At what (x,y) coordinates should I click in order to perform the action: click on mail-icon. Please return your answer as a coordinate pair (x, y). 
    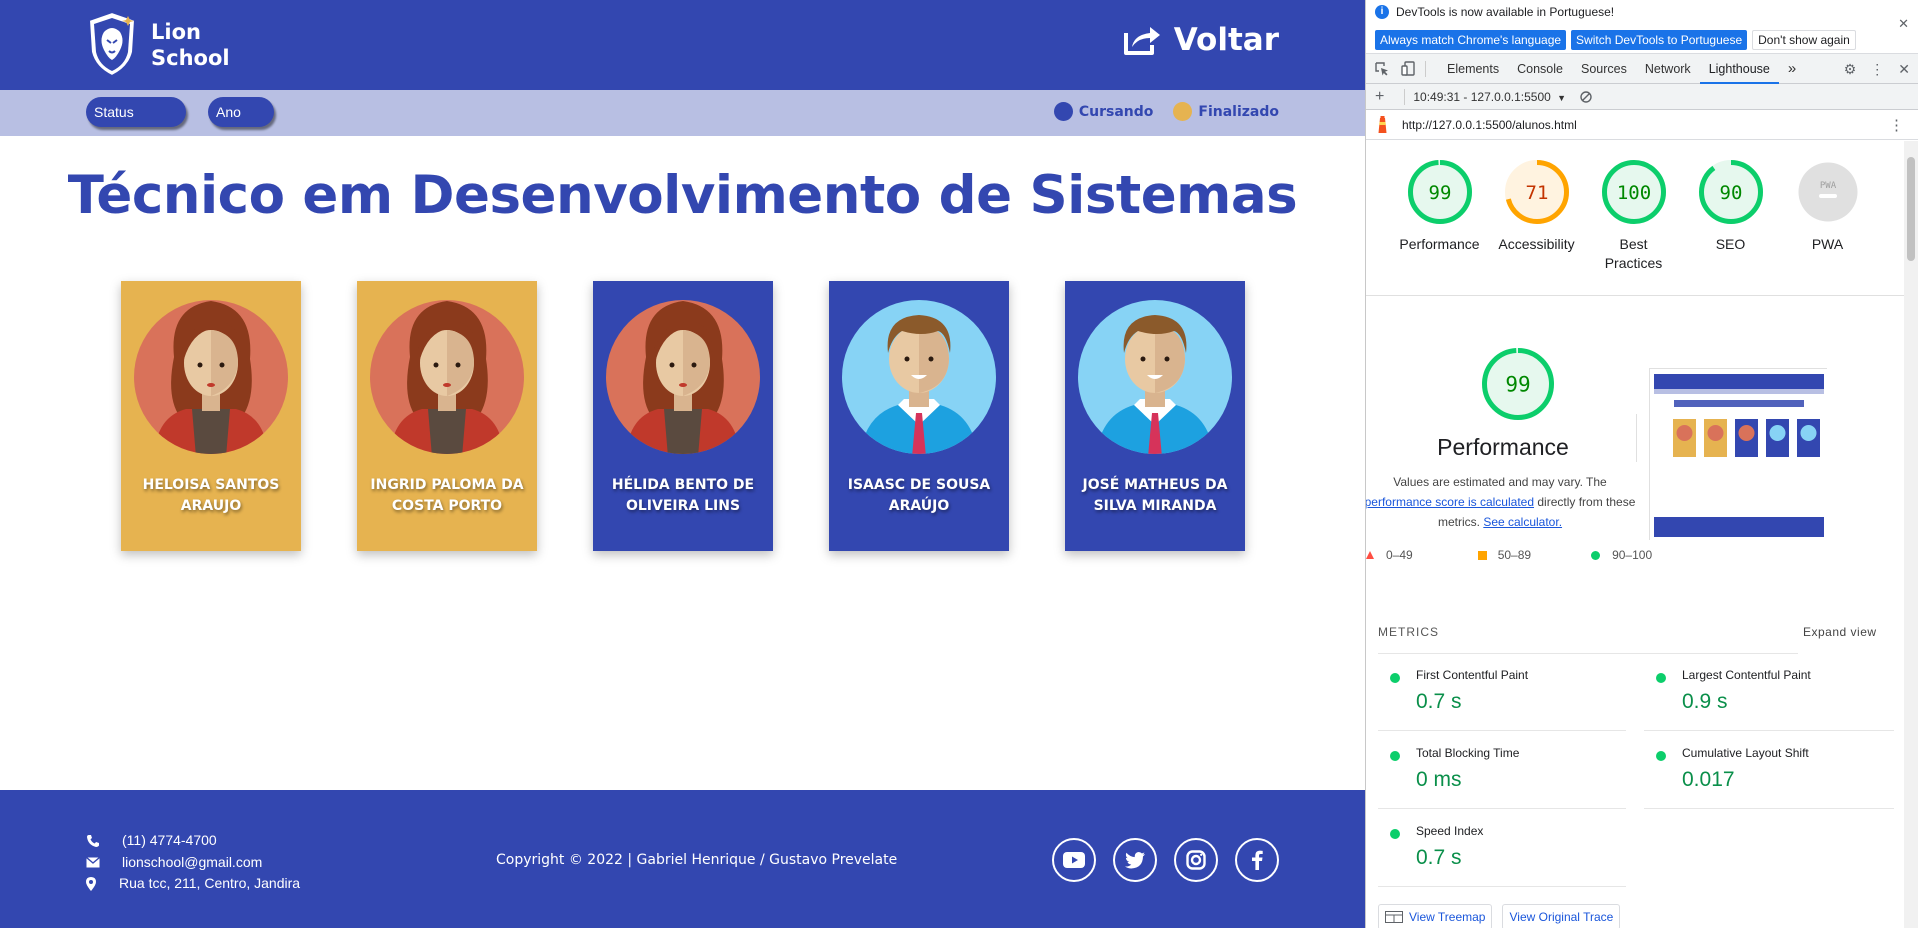
    Looking at the image, I should click on (104, 862).